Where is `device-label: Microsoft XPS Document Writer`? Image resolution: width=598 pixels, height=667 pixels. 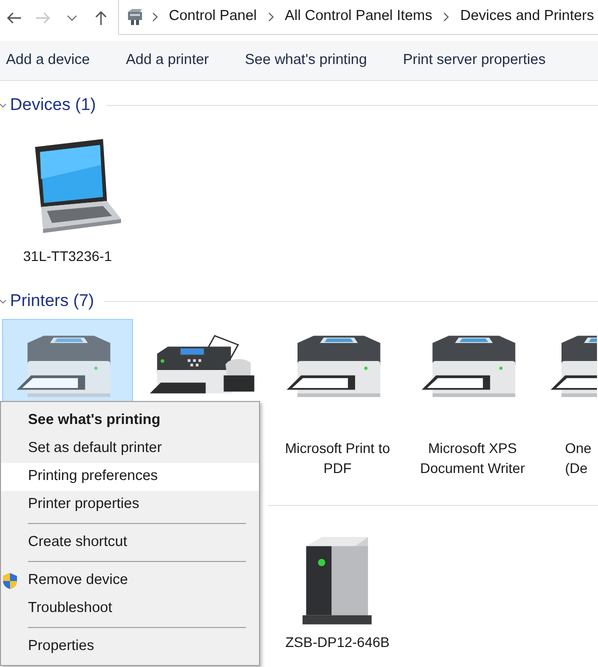
device-label: Microsoft XPS Document Writer is located at coordinates (472, 458).